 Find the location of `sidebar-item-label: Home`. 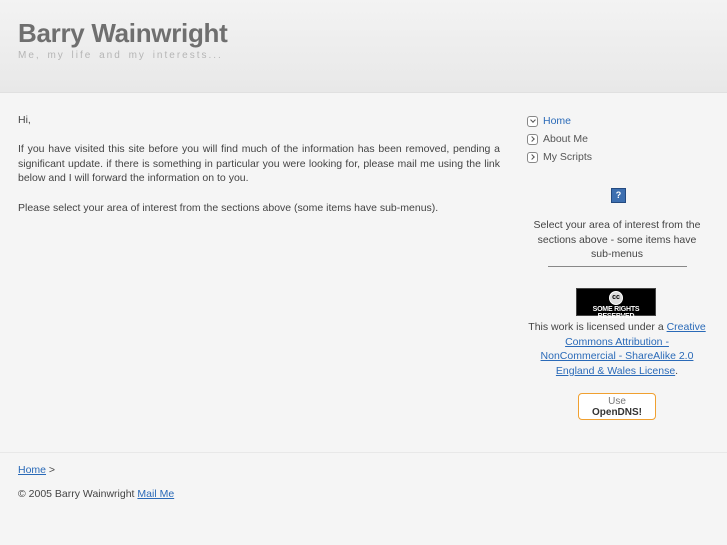

sidebar-item-label: Home is located at coordinates (557, 121).